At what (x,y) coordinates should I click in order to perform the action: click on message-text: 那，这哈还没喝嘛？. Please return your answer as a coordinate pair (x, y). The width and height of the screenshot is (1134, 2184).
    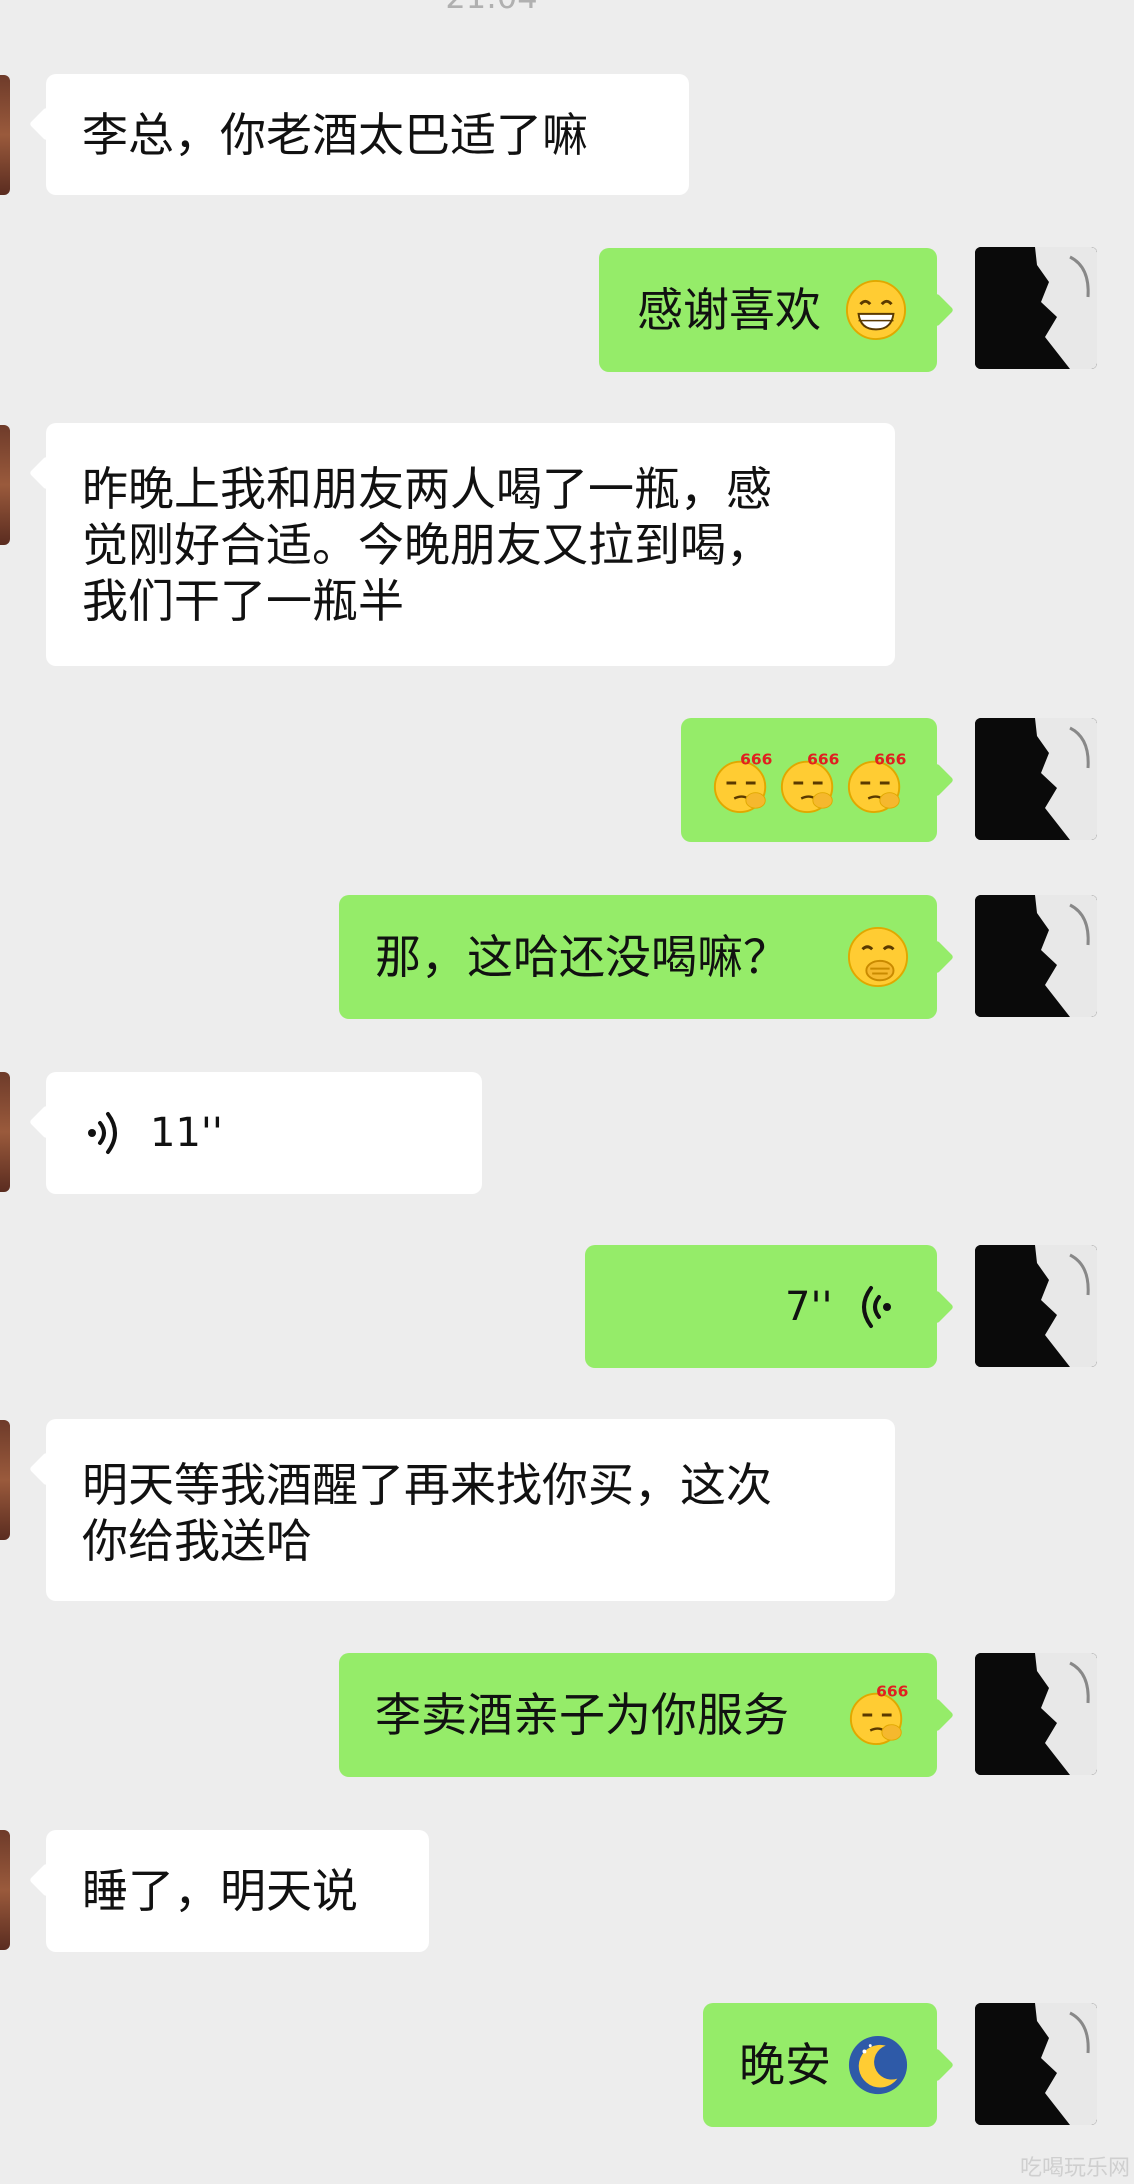
    Looking at the image, I should click on (582, 957).